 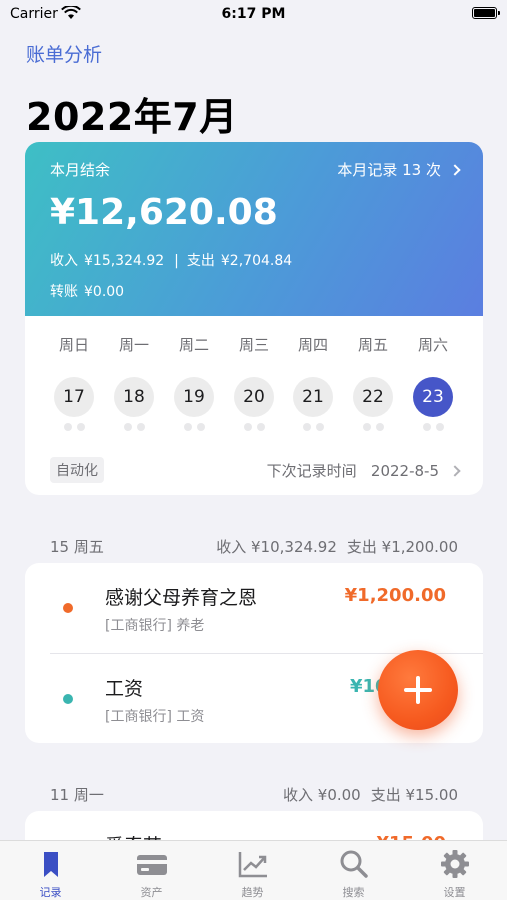 I want to click on tab-label: 资产, so click(x=151, y=892).